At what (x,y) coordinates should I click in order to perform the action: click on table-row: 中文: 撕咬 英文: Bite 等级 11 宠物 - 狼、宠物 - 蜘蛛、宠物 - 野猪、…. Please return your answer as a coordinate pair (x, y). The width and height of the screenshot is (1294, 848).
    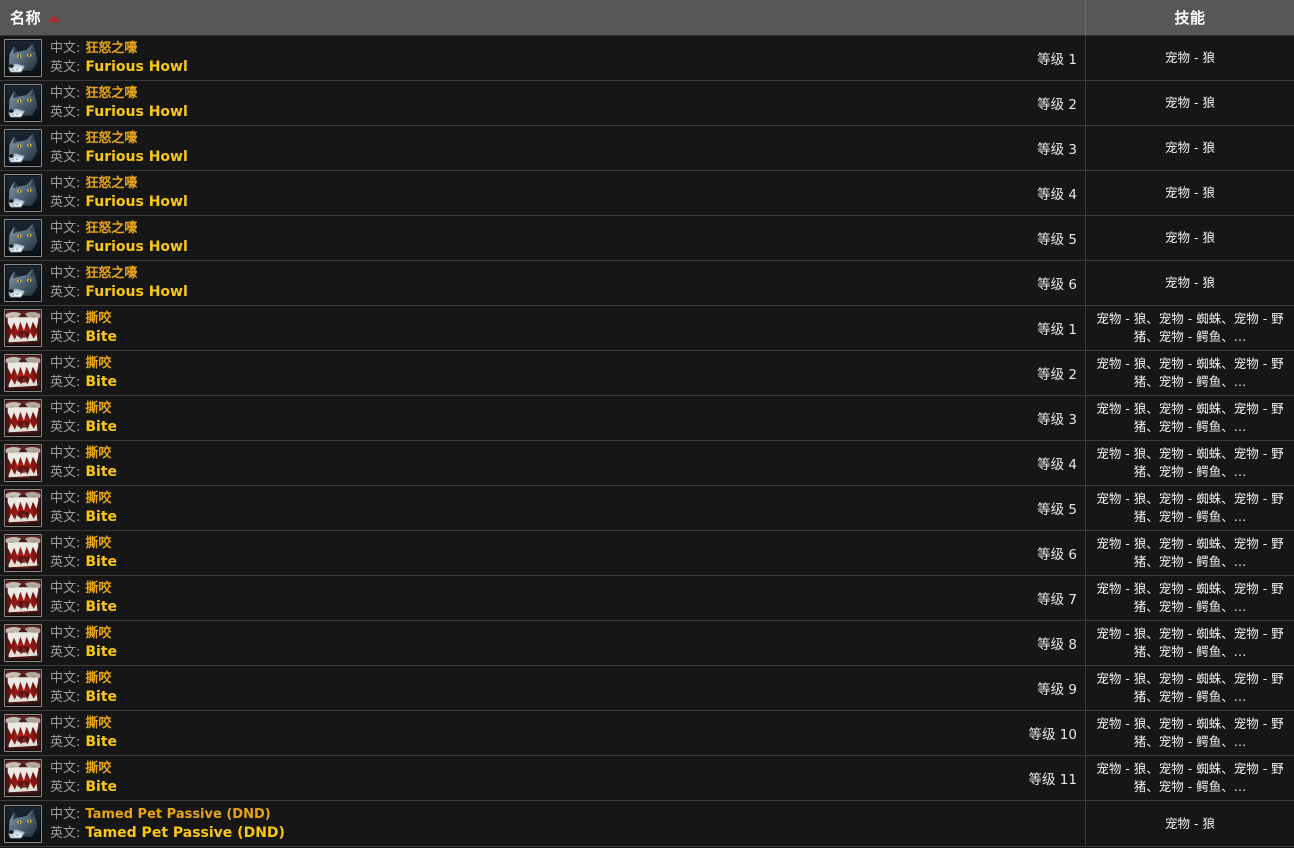
    Looking at the image, I should click on (647, 778).